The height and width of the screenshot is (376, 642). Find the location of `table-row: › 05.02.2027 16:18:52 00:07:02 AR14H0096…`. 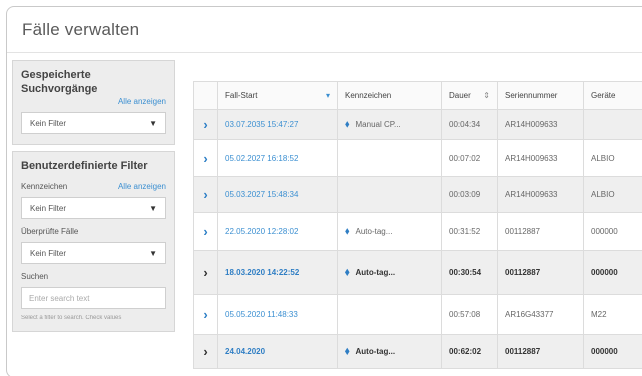

table-row: › 05.02.2027 16:18:52 00:07:02 AR14H0096… is located at coordinates (417, 158).